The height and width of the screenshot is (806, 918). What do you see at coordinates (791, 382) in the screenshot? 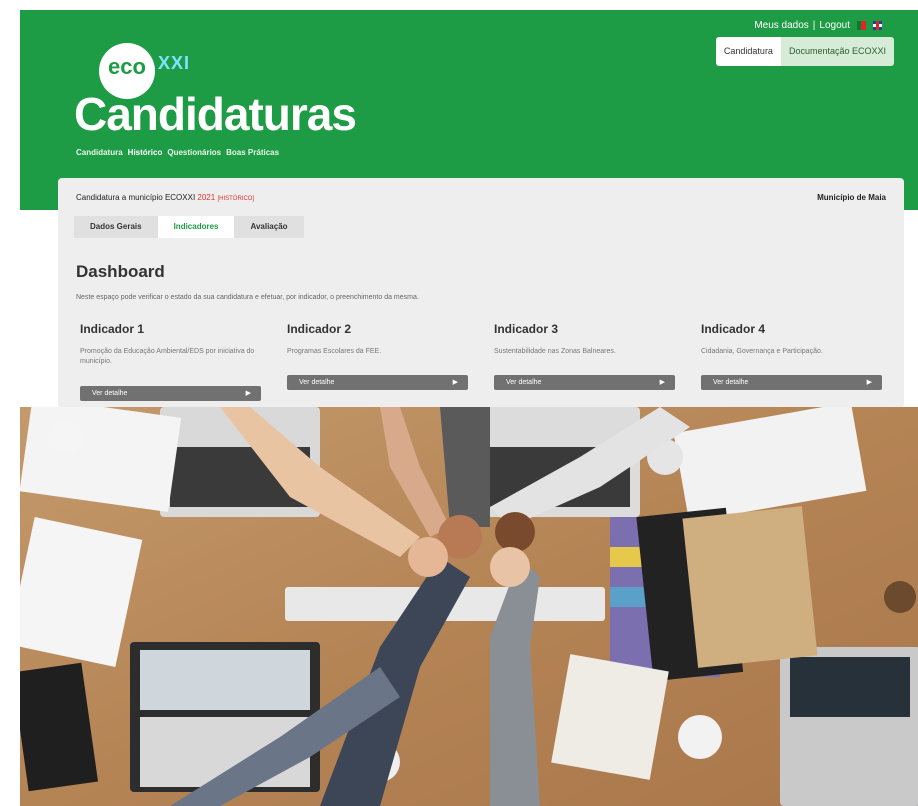
I see `ver-detalhe-button-4: Ver detalhe ▶` at bounding box center [791, 382].